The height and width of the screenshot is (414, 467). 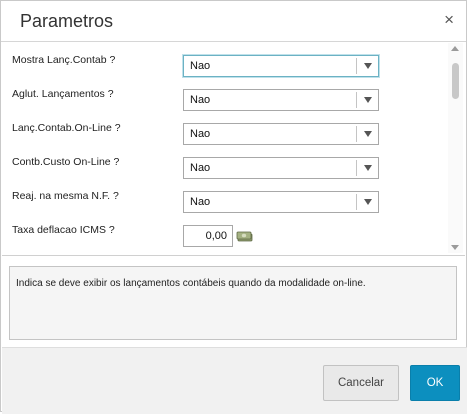 What do you see at coordinates (281, 100) in the screenshot?
I see `aglut-lancamentos-select: Nao` at bounding box center [281, 100].